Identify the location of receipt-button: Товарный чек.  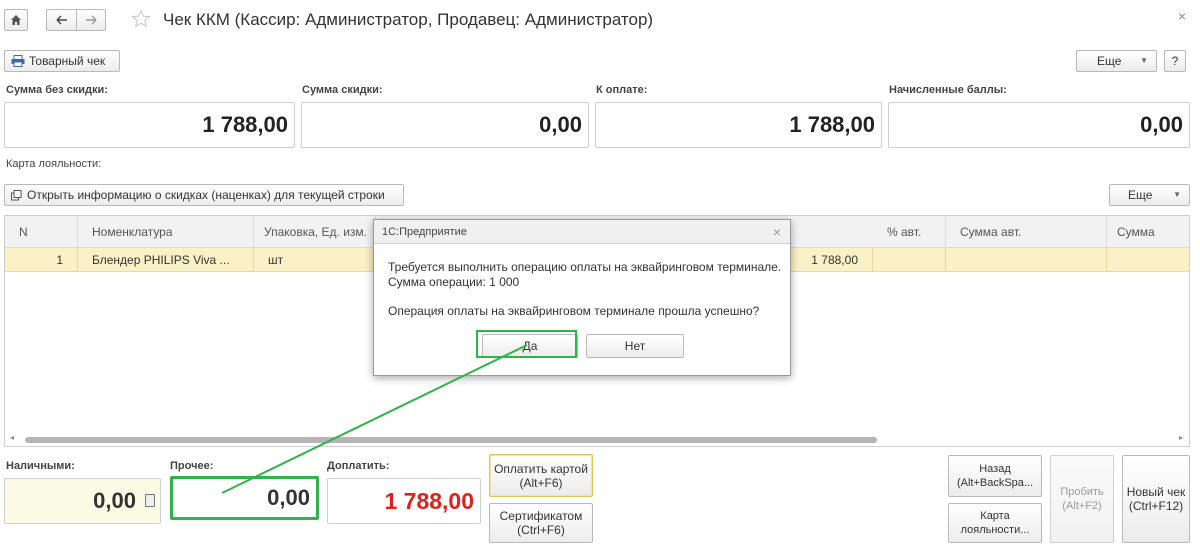
(62, 61).